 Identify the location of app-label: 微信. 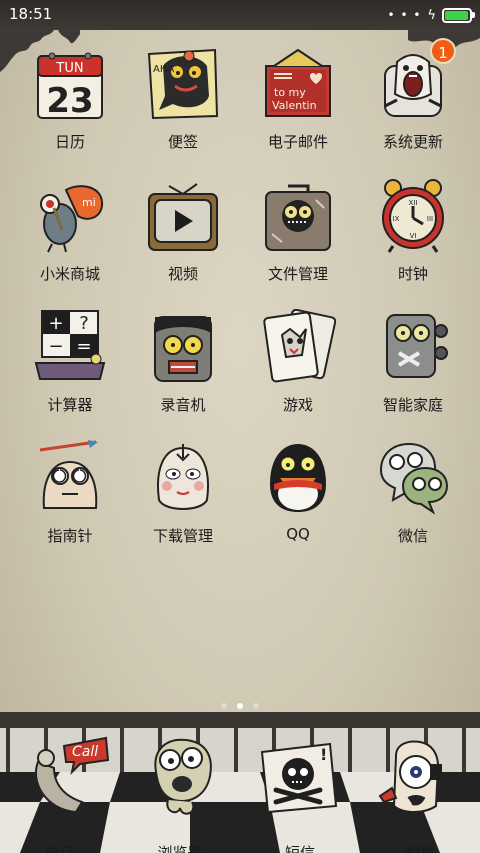
(412, 536).